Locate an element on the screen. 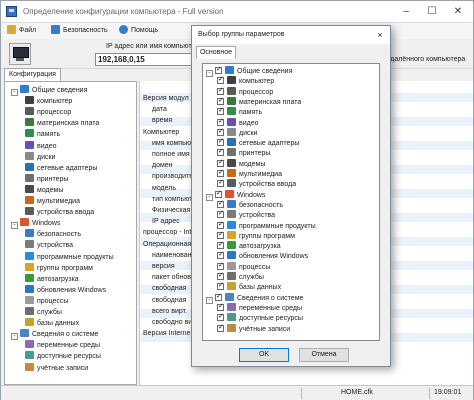  tree-item: принтеры is located at coordinates (46, 179).